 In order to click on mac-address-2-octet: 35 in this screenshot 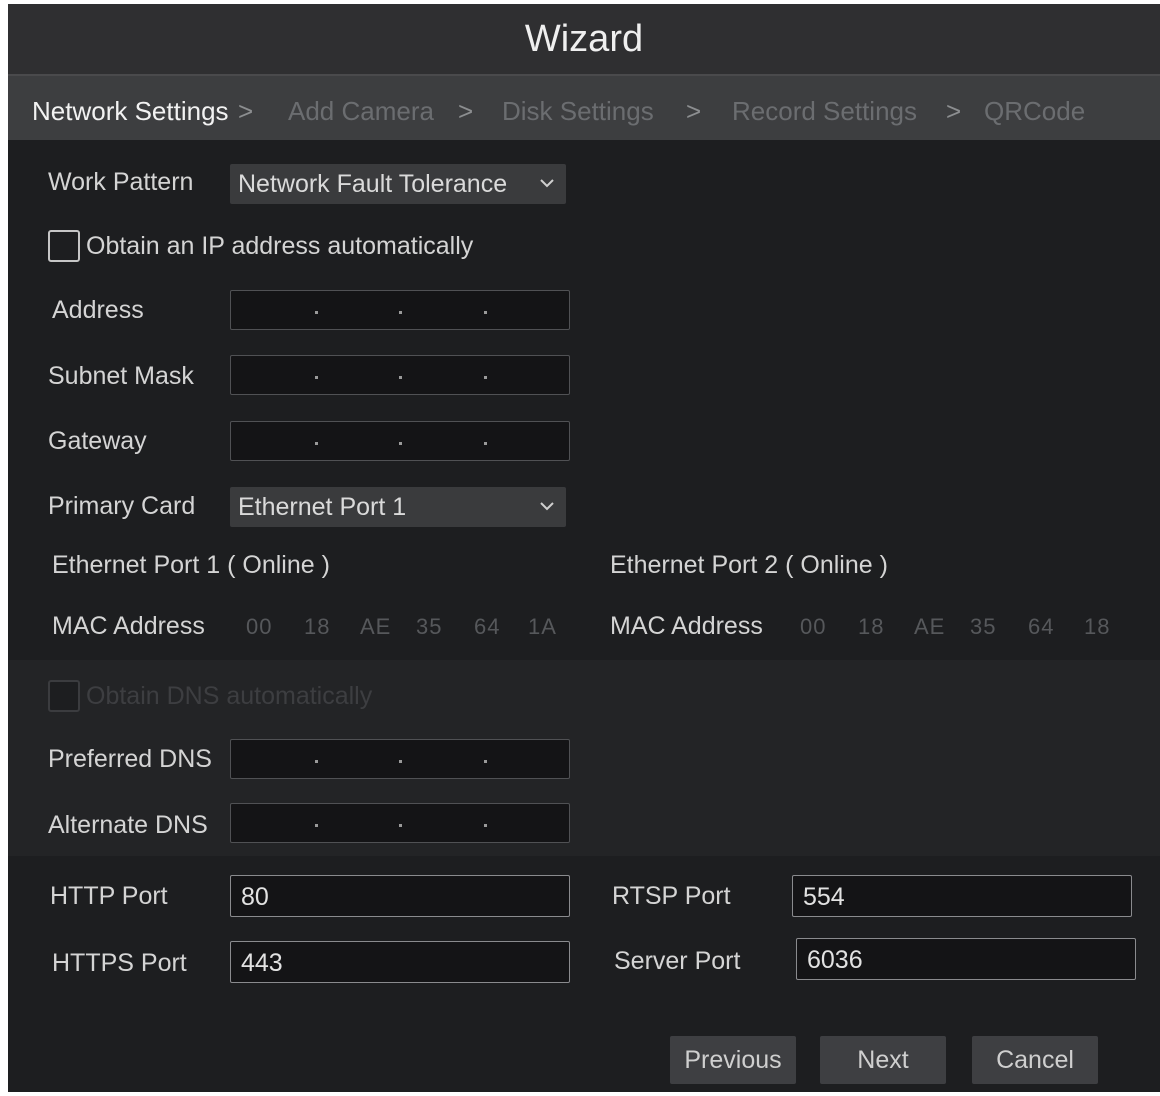, I will do `click(983, 626)`.